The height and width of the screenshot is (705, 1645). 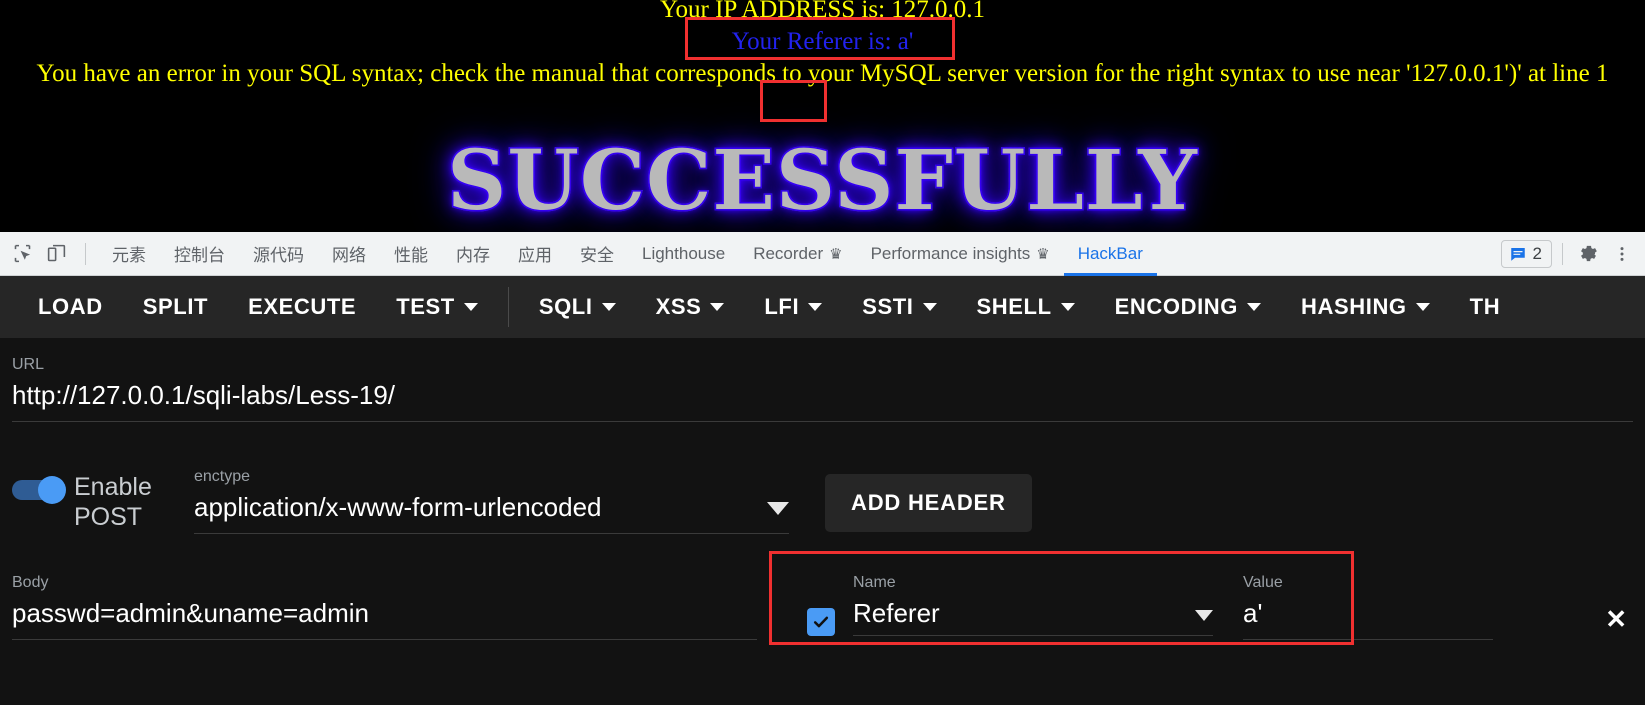 What do you see at coordinates (1014, 306) in the screenshot?
I see `hb-button-label: SHELL` at bounding box center [1014, 306].